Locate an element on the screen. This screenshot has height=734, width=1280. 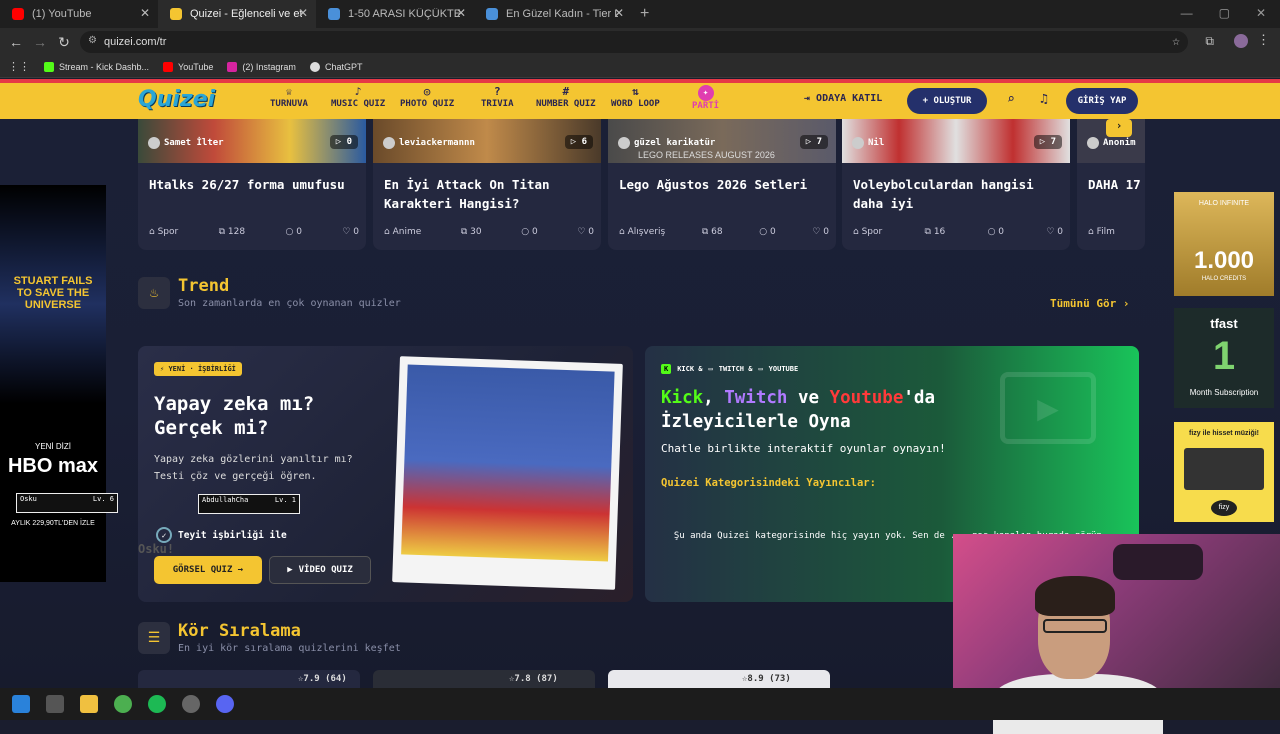
card-author: leviackermannn is located at coordinates (429, 143).